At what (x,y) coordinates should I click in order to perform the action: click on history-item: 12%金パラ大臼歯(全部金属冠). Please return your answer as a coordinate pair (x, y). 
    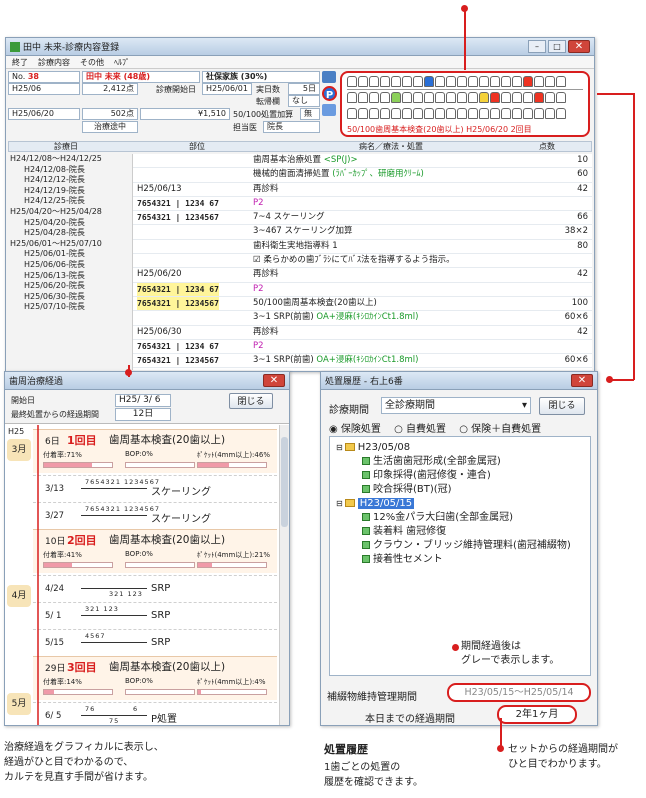
    Looking at the image, I should click on (460, 517).